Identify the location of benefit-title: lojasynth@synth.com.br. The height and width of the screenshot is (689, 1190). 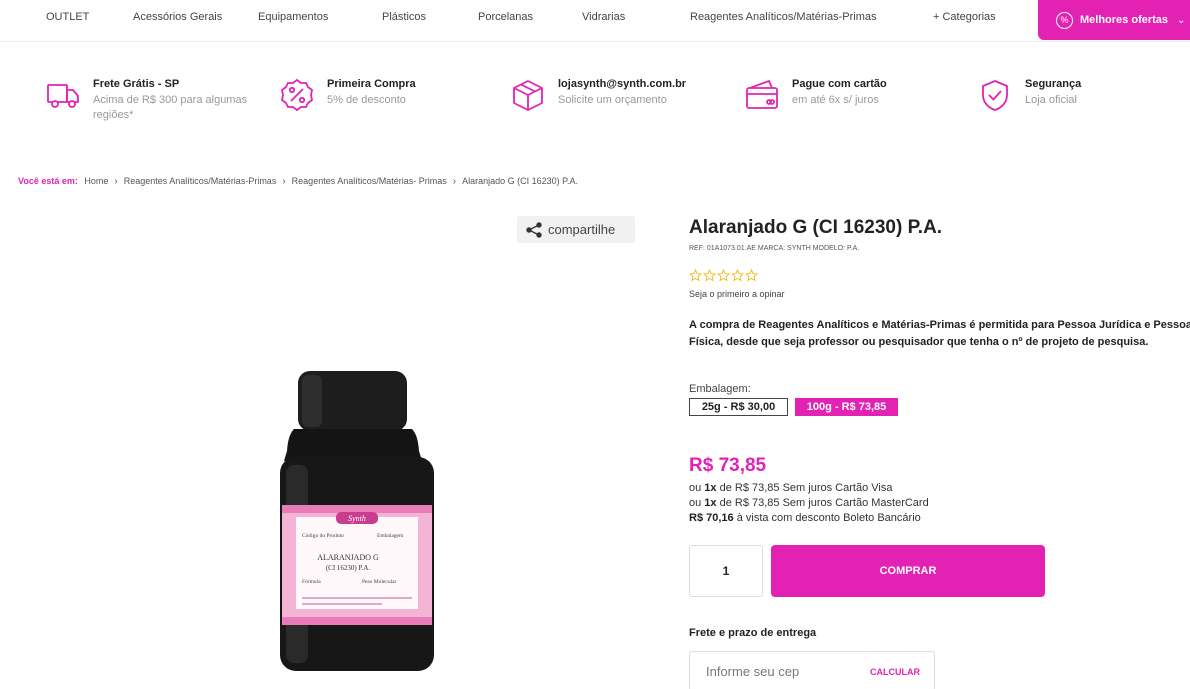
(622, 84).